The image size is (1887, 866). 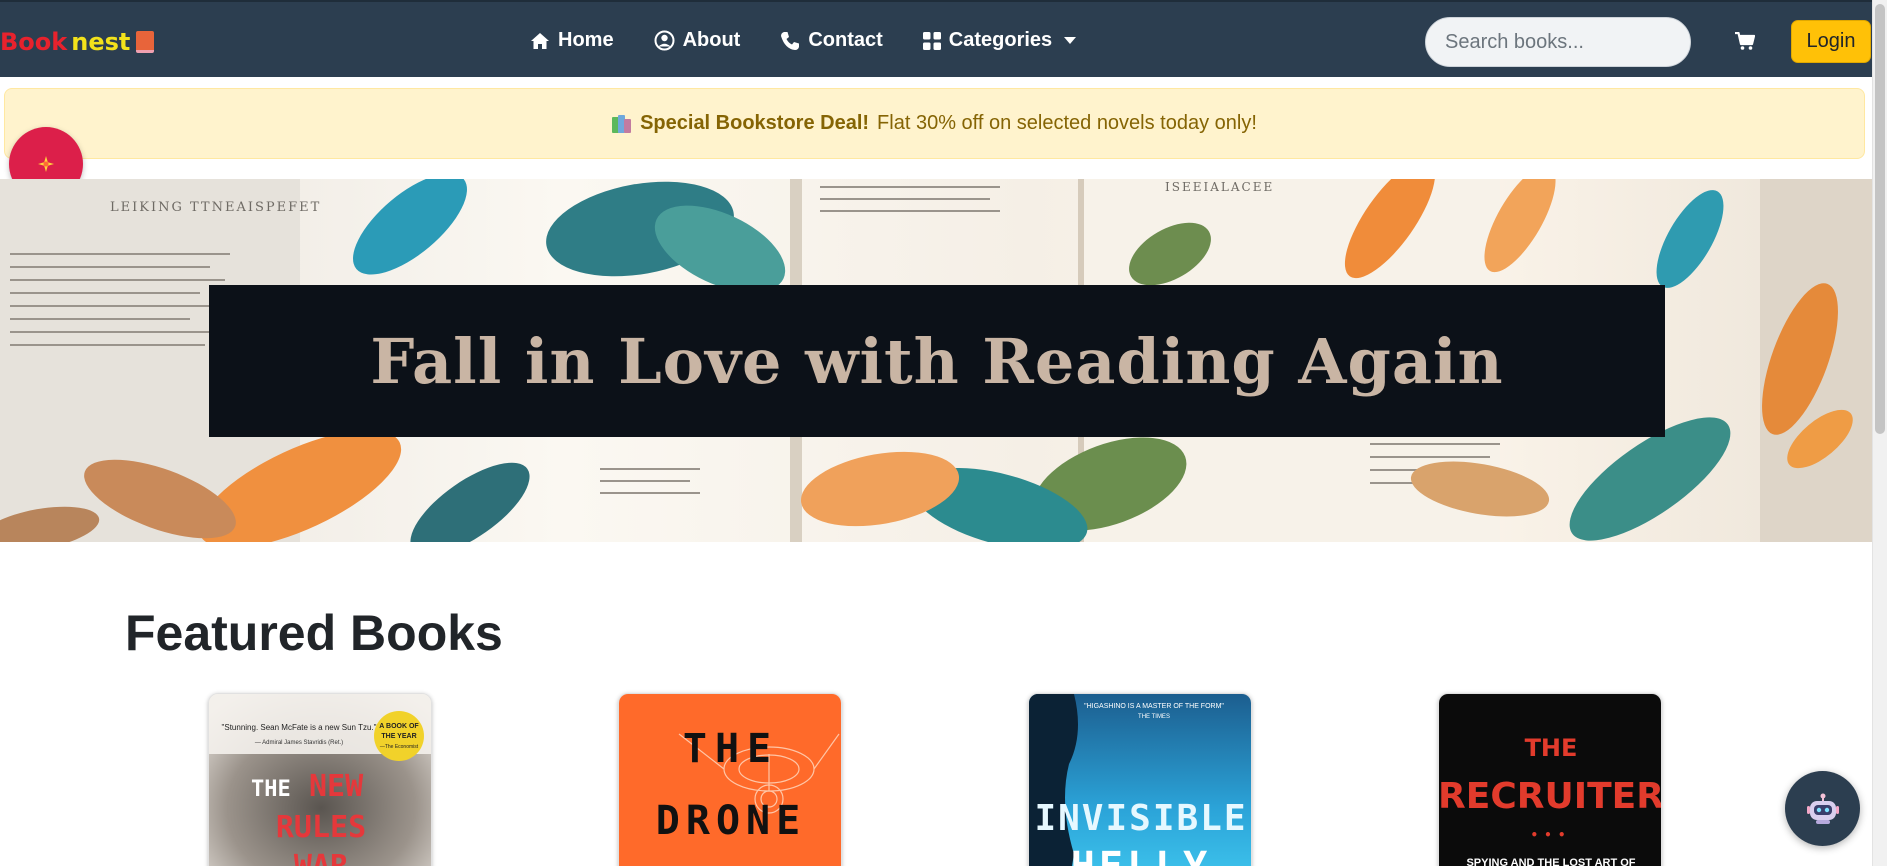 I want to click on book-title-dots: •••, so click(x=1550, y=835).